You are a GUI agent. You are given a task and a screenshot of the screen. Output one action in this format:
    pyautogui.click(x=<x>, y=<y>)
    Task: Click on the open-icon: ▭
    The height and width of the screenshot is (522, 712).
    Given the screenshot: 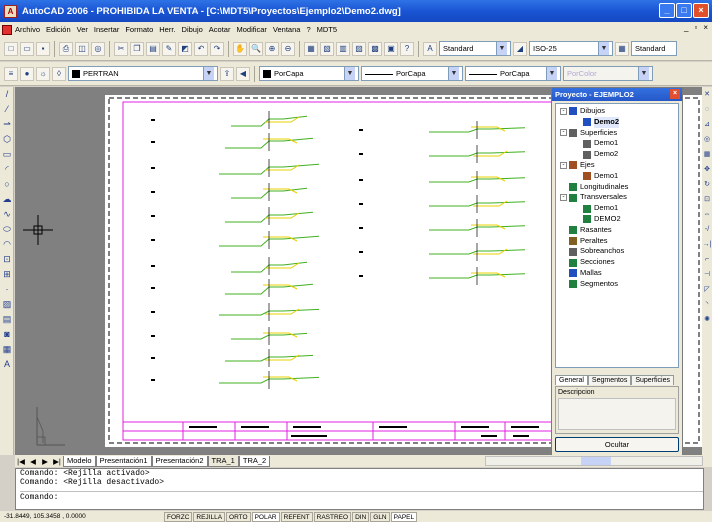 What is the action you would take?
    pyautogui.click(x=27, y=48)
    